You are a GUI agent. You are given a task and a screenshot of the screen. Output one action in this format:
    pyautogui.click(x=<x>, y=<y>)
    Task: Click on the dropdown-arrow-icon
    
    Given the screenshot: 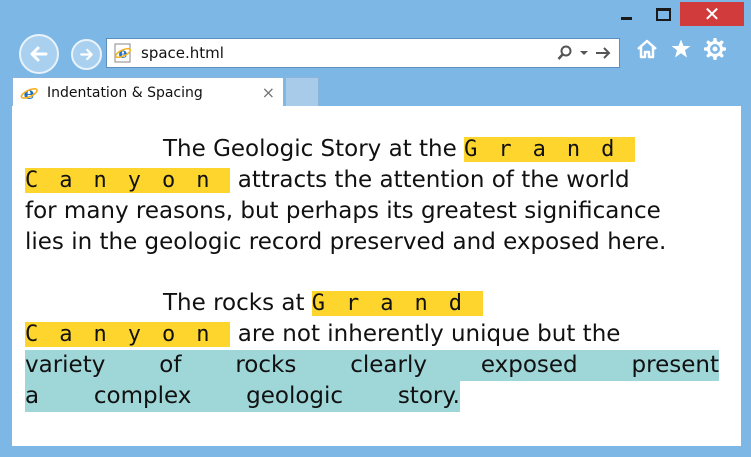 What is the action you would take?
    pyautogui.click(x=584, y=53)
    